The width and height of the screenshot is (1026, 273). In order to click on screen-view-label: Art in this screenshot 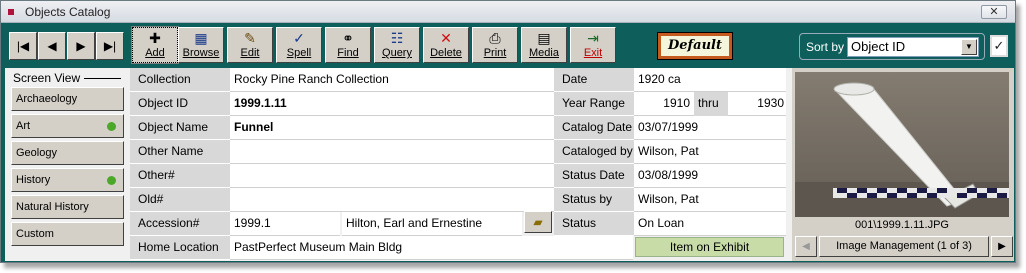, I will do `click(23, 126)`.